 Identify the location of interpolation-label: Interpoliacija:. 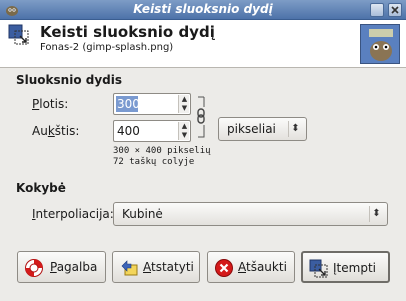
(73, 214).